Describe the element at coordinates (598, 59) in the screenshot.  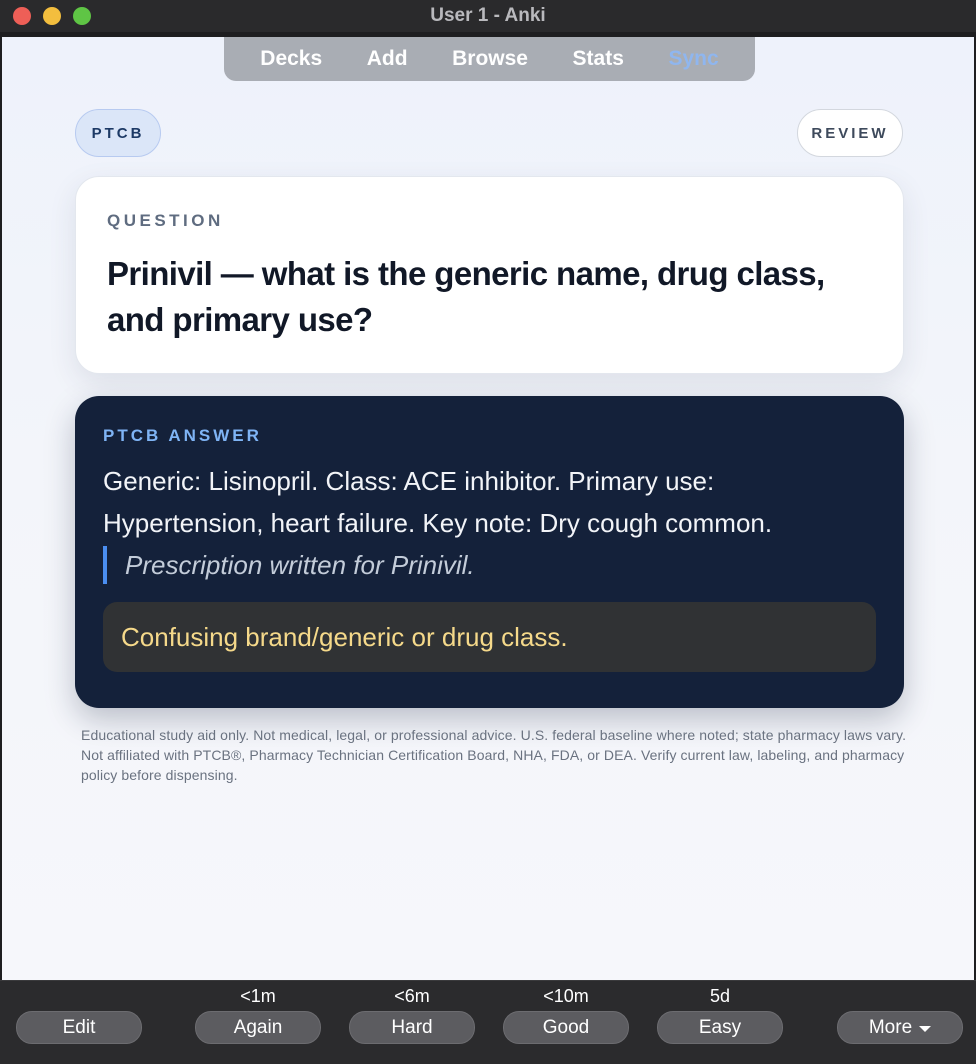
I see `nav-stats: Stats` at that location.